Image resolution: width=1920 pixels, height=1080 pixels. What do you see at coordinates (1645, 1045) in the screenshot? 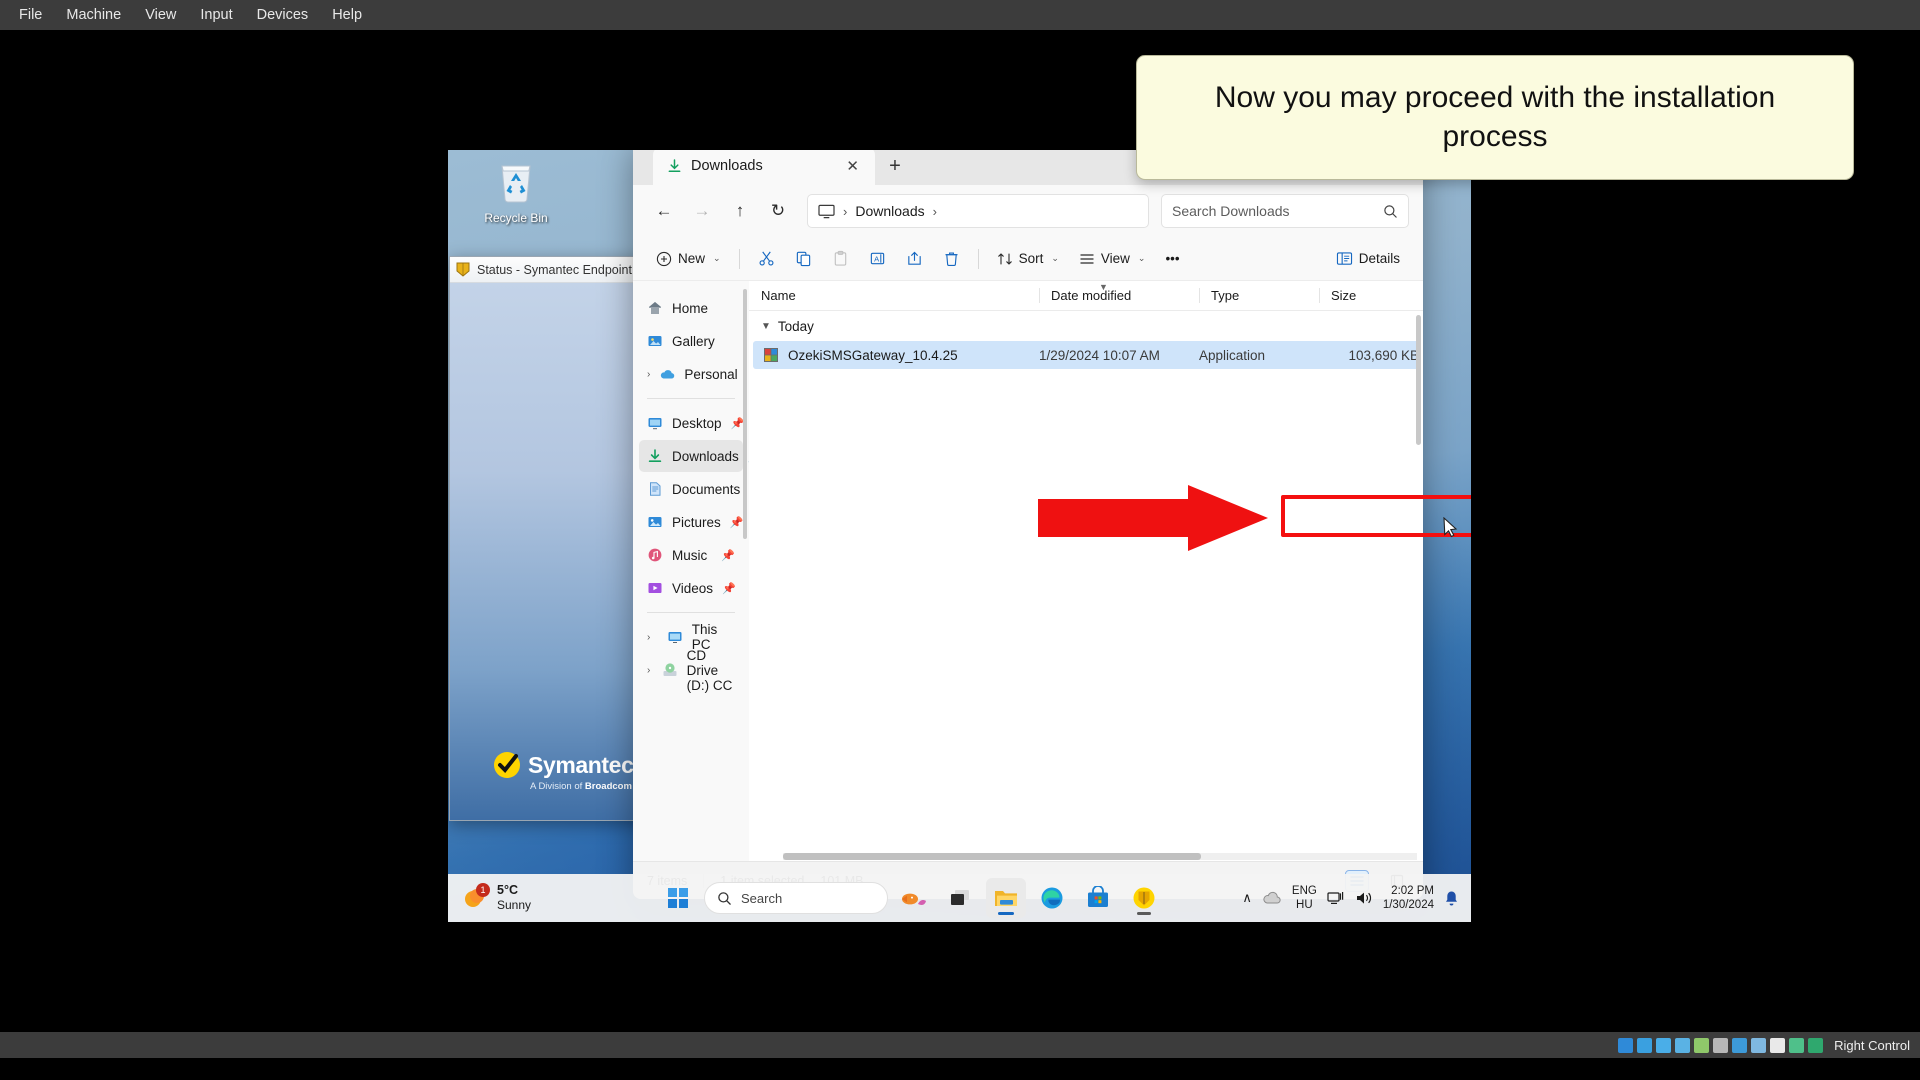
I see `vbox-optical-disk-icon` at bounding box center [1645, 1045].